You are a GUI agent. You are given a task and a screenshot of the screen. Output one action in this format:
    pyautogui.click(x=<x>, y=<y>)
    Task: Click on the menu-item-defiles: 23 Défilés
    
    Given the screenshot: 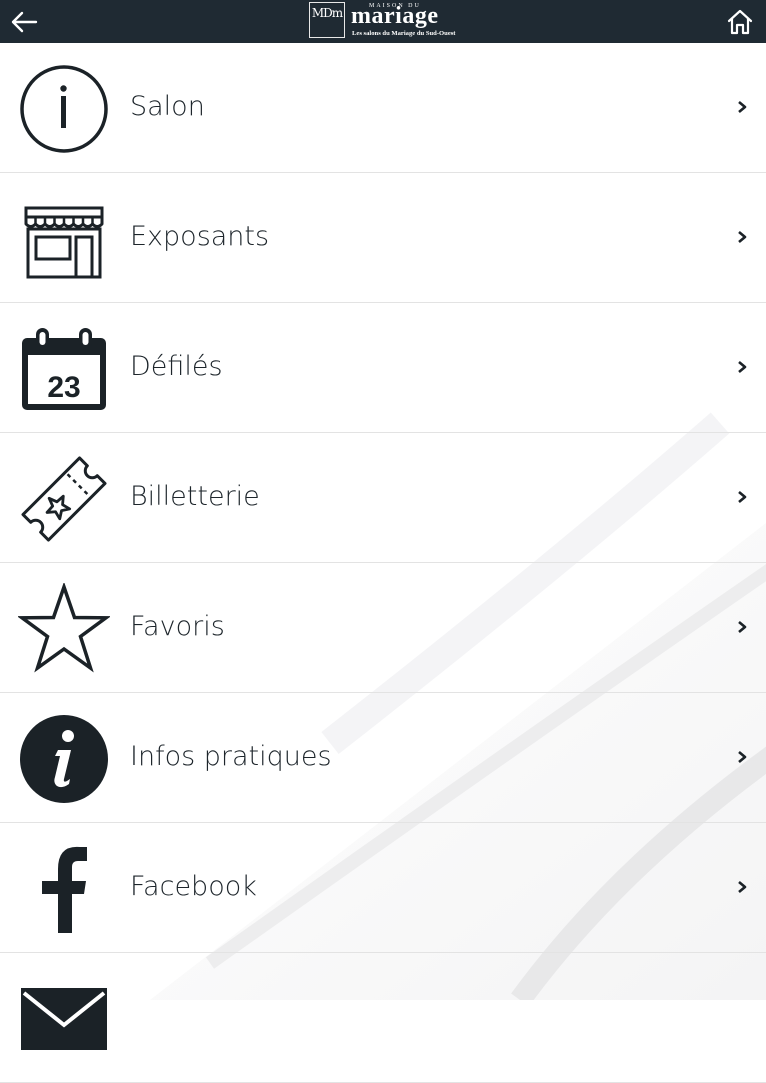 What is the action you would take?
    pyautogui.click(x=383, y=368)
    